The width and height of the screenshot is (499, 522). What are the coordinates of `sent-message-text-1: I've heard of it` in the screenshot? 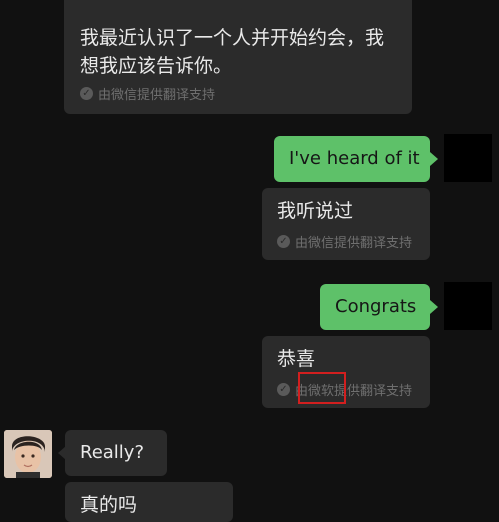 It's located at (354, 158).